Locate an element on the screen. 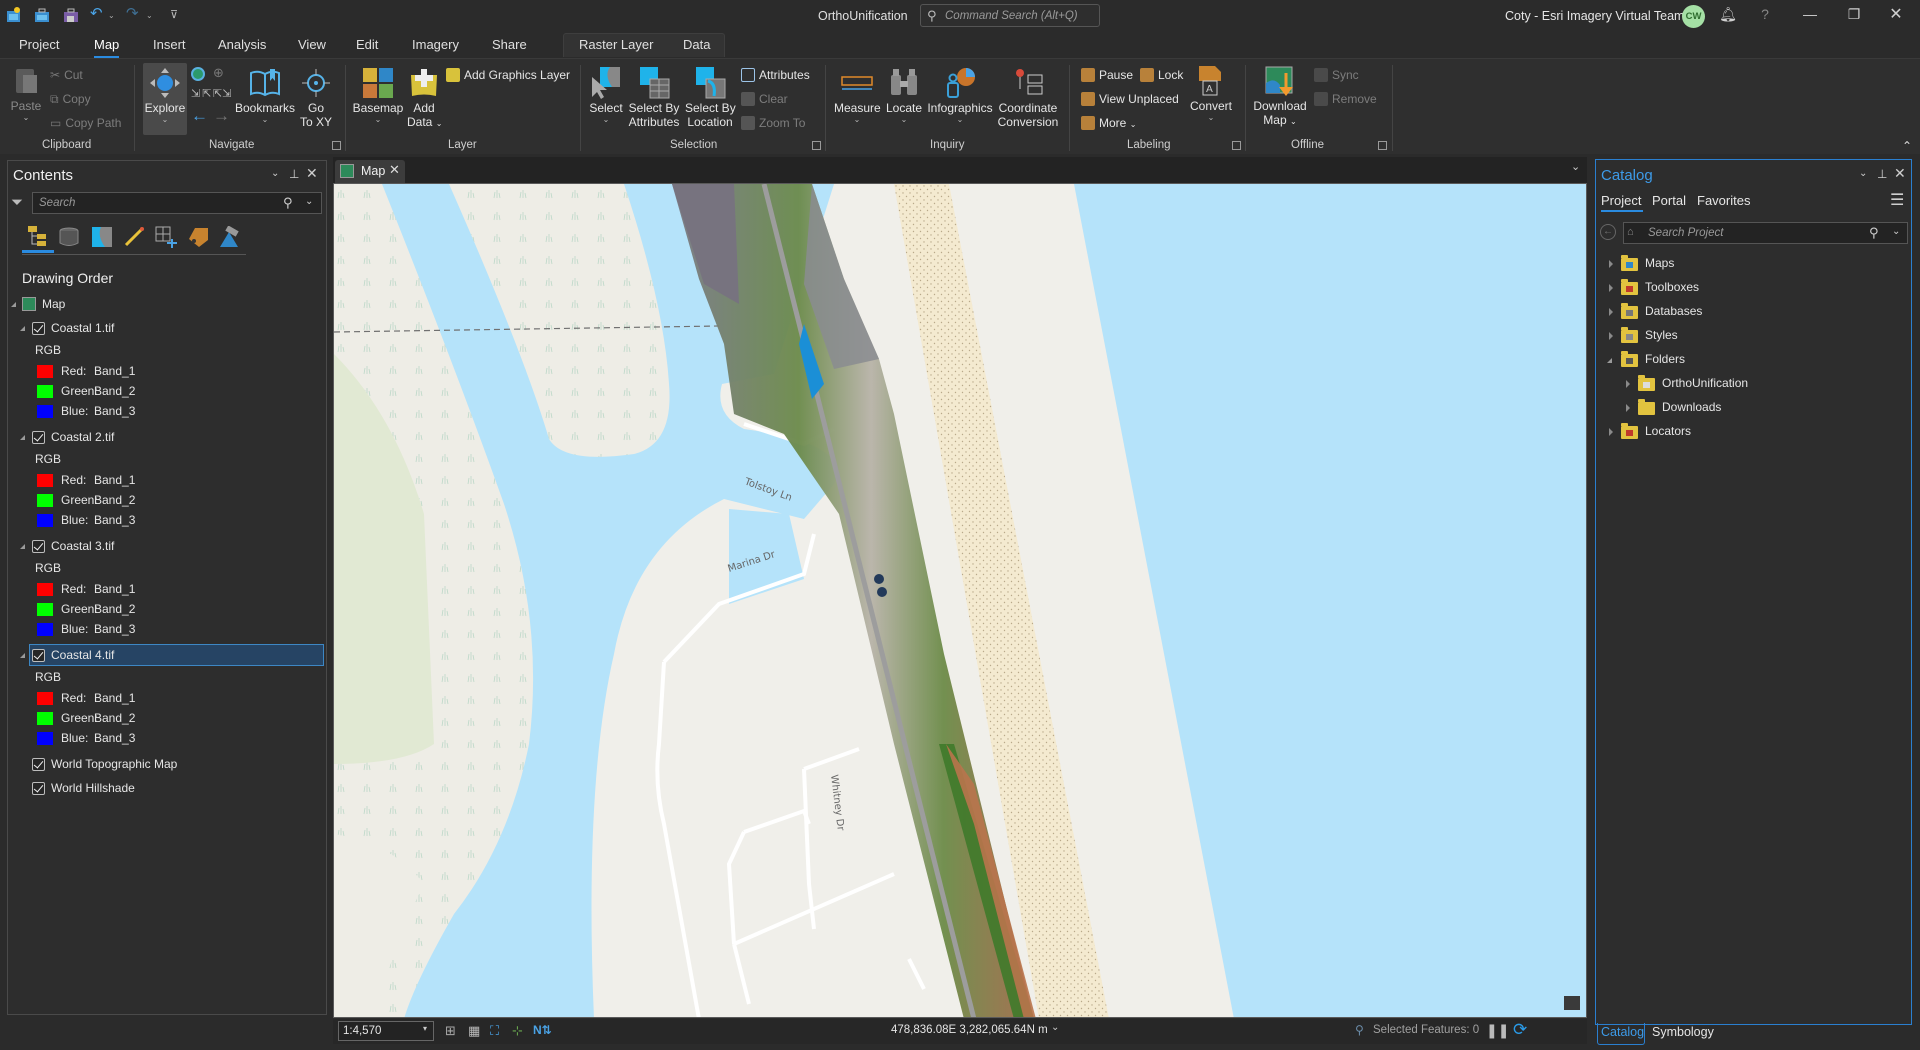 The width and height of the screenshot is (1920, 1050). previous-extent-icon: ← is located at coordinates (199, 116).